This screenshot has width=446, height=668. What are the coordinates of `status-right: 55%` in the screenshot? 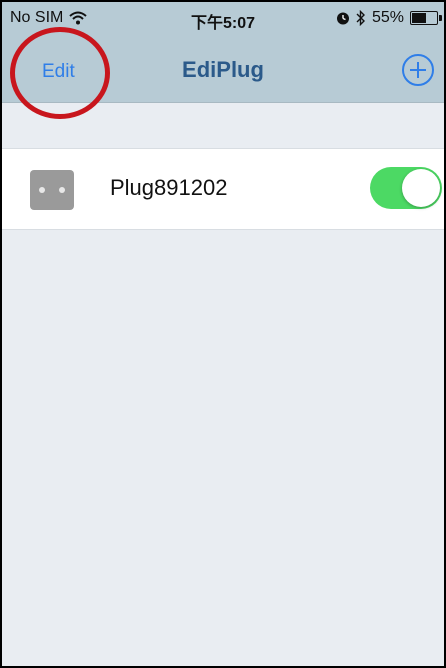 It's located at (389, 18).